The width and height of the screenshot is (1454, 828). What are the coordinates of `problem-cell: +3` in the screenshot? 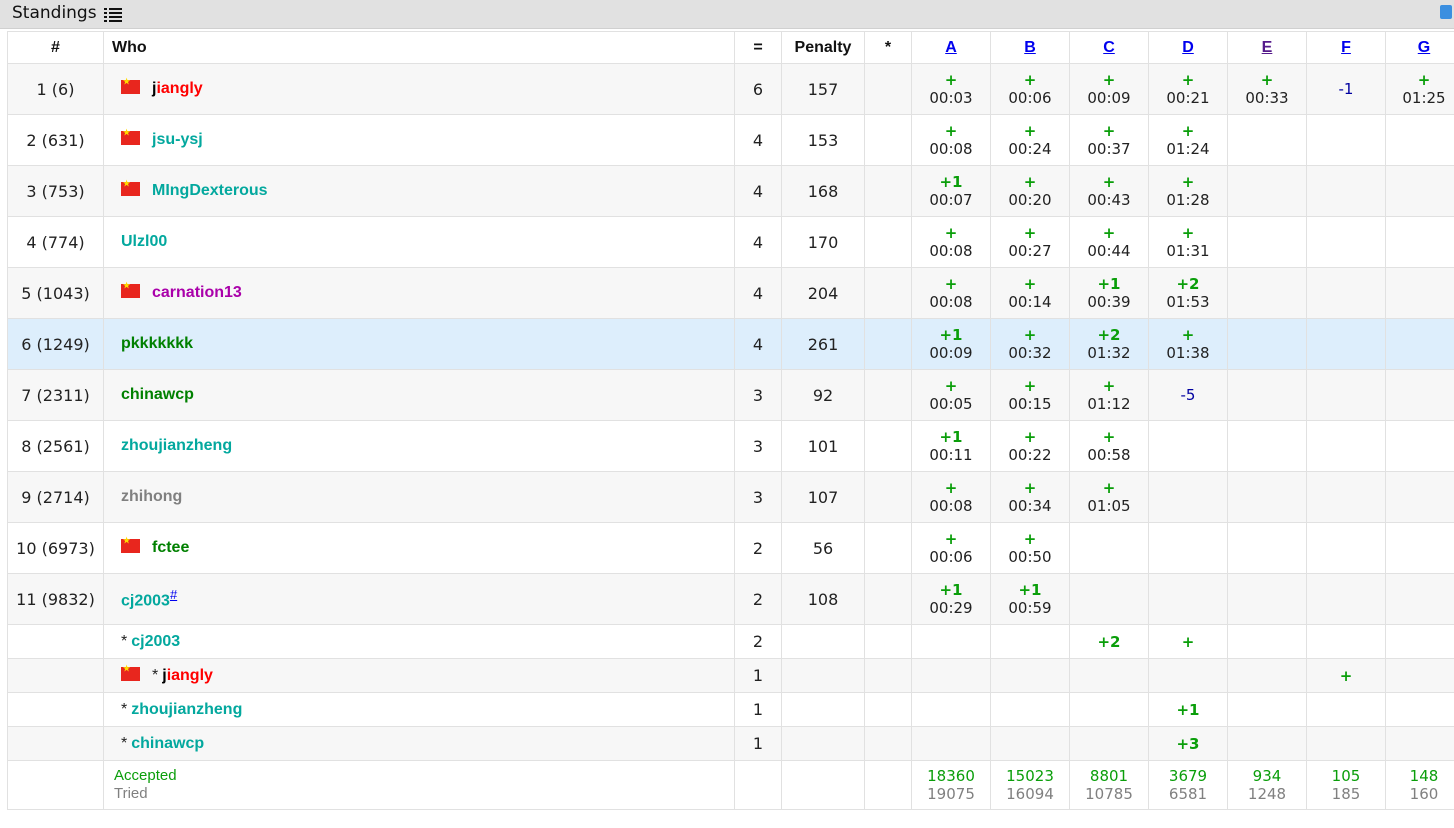 It's located at (1188, 743).